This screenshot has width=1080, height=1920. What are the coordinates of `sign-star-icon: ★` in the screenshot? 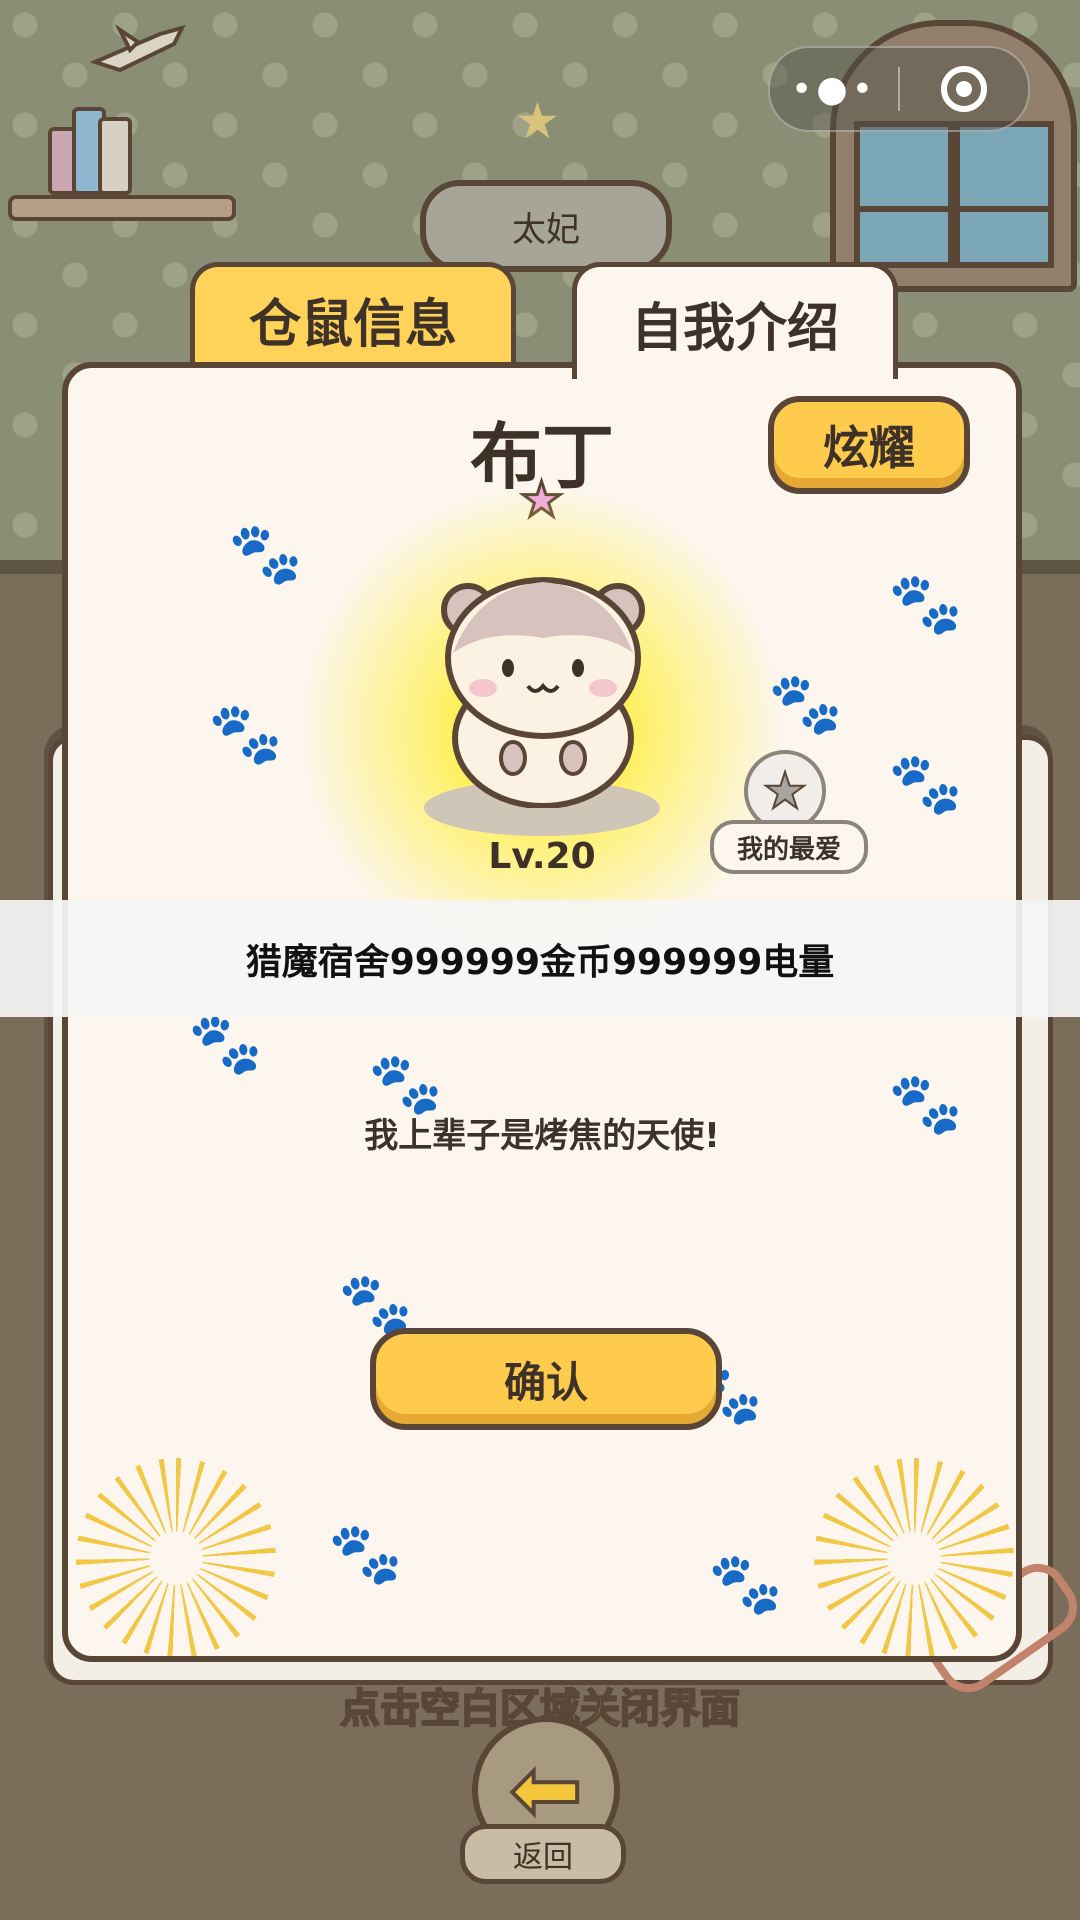 It's located at (537, 121).